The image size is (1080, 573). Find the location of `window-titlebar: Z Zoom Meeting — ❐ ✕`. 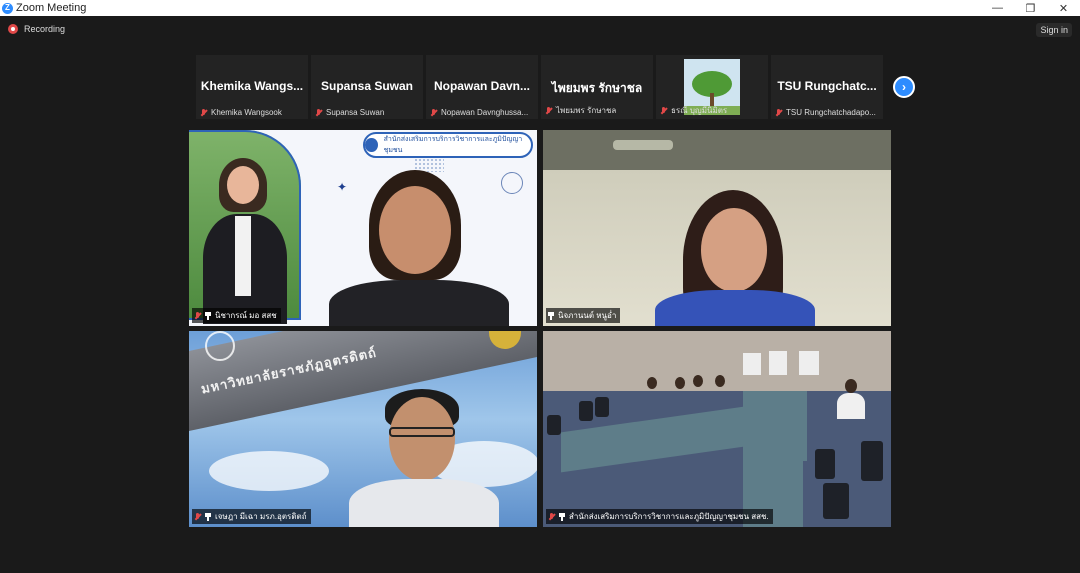

window-titlebar: Z Zoom Meeting — ❐ ✕ is located at coordinates (540, 8).